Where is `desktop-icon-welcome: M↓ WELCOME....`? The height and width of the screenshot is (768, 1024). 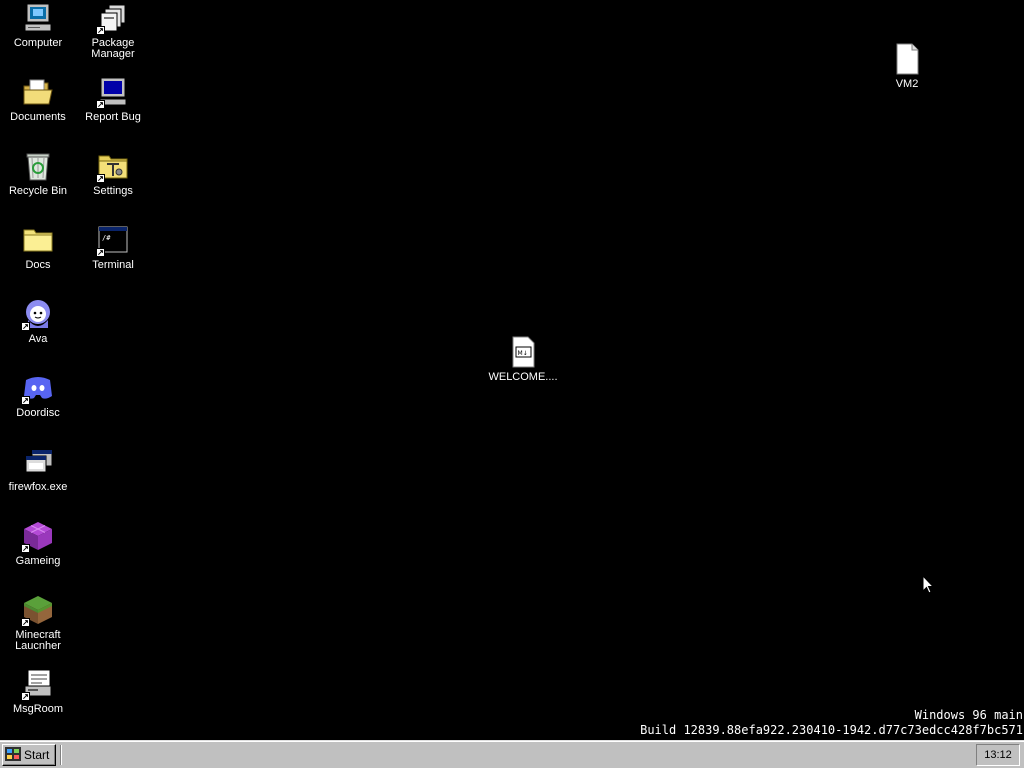 desktop-icon-welcome: M↓ WELCOME.... is located at coordinates (523, 359).